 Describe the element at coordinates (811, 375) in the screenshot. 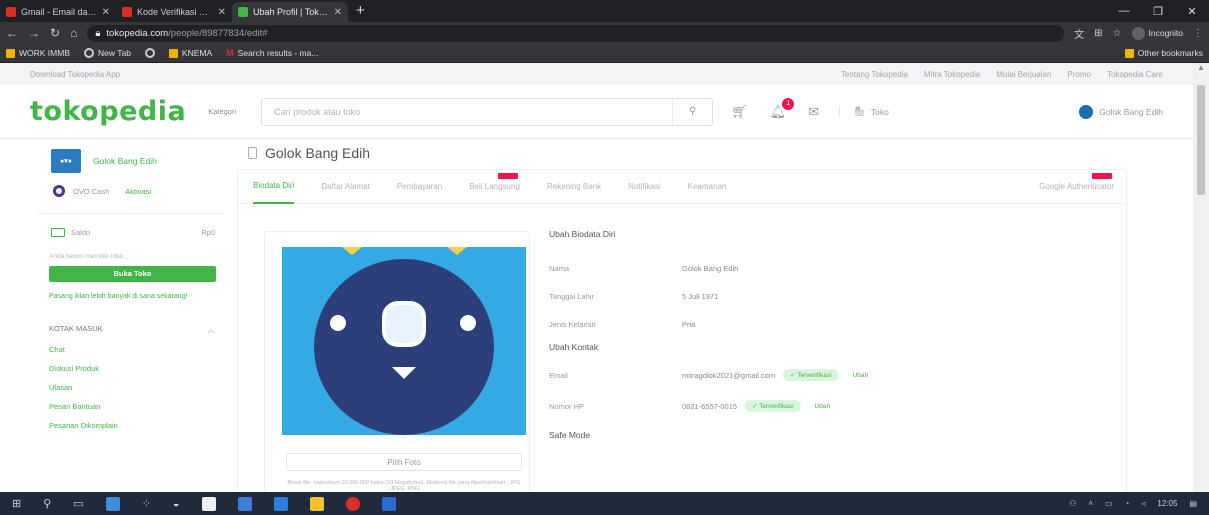

I see `verified-badge: ✓ Terverifikasi` at that location.